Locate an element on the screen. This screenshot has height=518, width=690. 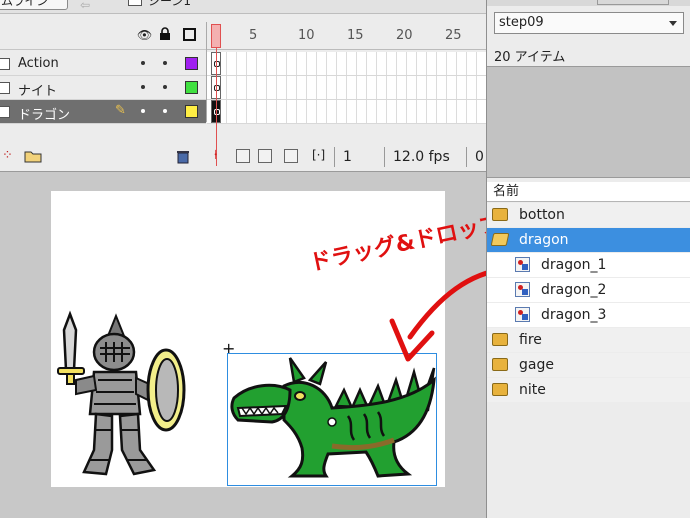
frame-number: 25 is located at coordinates (453, 35).